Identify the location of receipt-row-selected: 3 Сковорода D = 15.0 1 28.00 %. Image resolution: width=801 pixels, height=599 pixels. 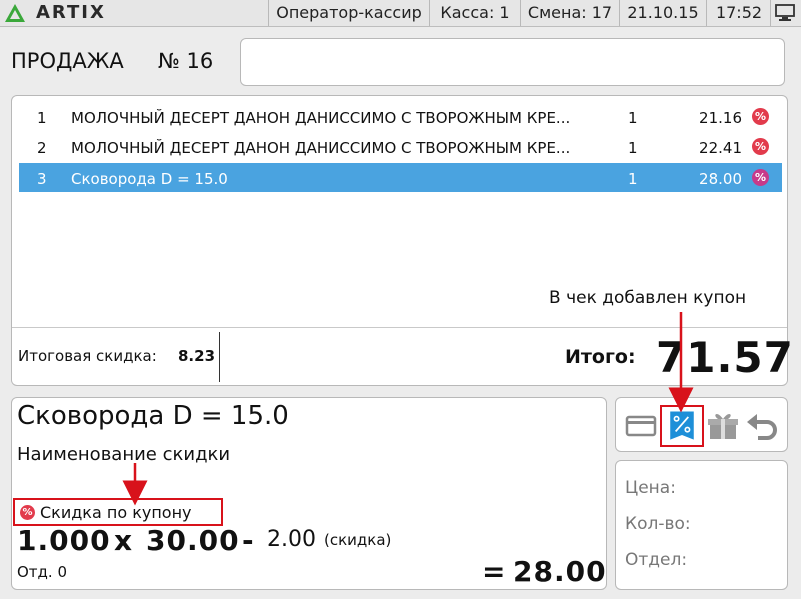
(400, 177).